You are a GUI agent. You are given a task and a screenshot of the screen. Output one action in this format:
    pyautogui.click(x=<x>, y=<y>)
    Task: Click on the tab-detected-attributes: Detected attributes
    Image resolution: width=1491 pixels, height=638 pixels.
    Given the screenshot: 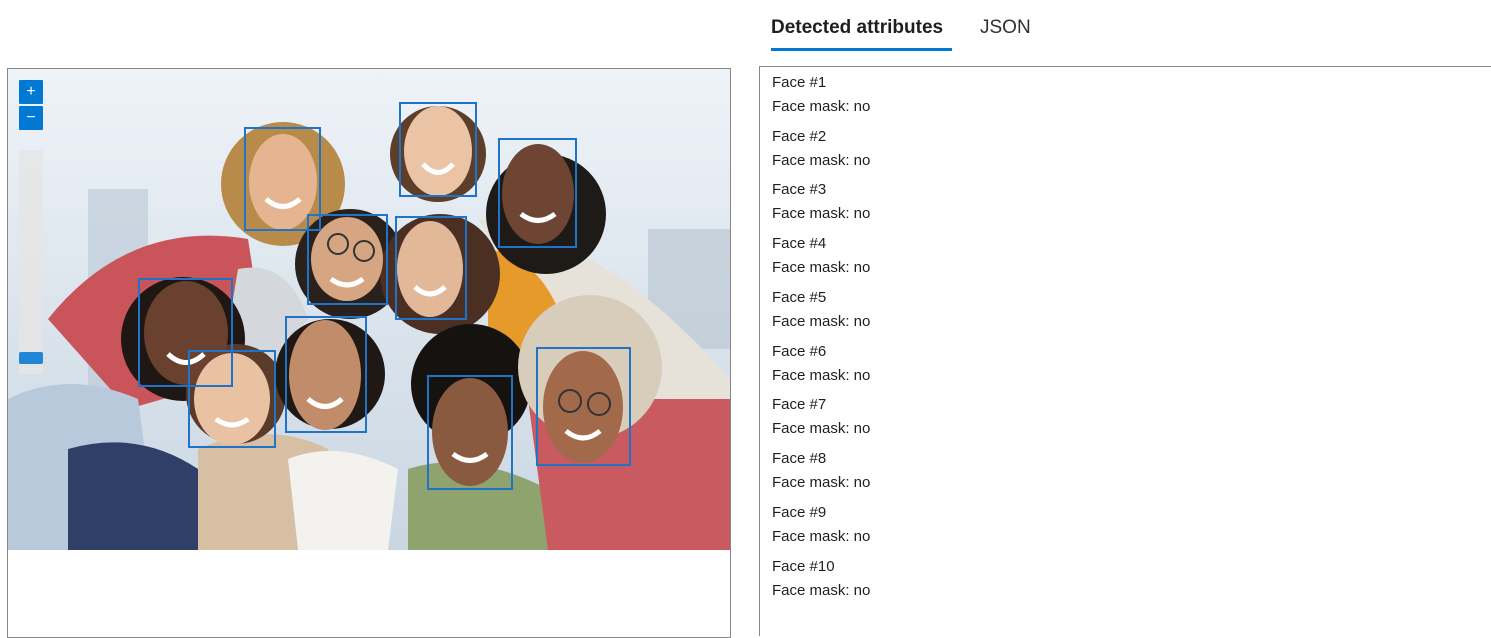 What is the action you would take?
    pyautogui.click(x=857, y=28)
    